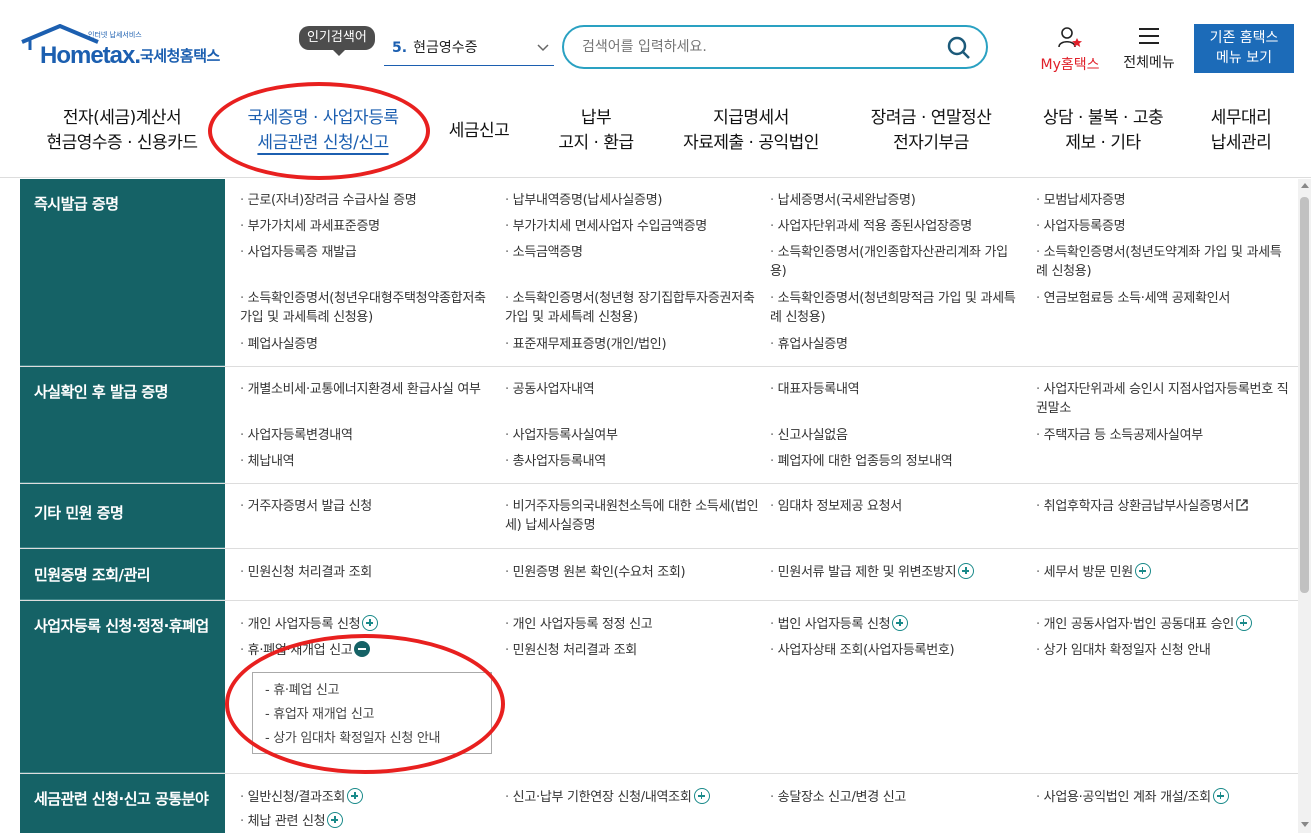 The image size is (1311, 833). Describe the element at coordinates (180, 56) in the screenshot. I see `logo-name: 국세청홈택스` at that location.